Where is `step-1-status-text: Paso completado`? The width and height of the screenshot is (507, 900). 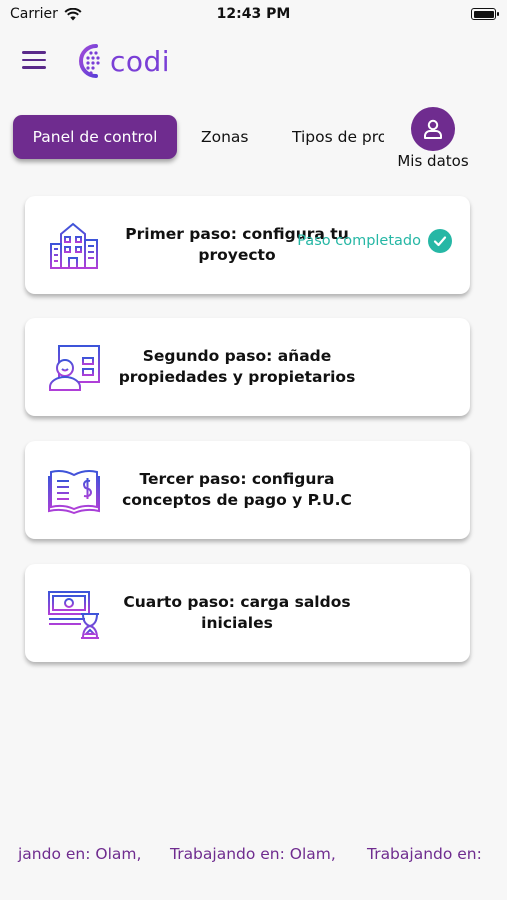 step-1-status-text: Paso completado is located at coordinates (359, 240).